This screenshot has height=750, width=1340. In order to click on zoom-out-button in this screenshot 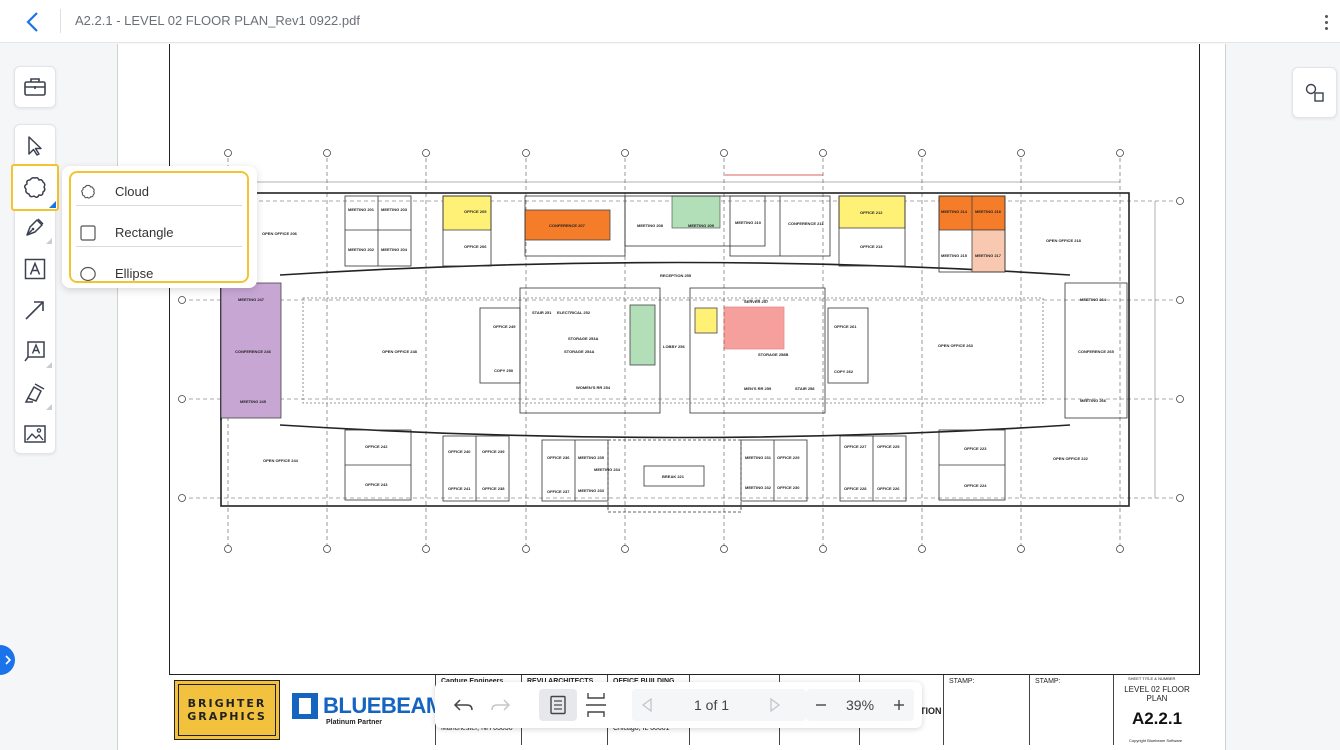, I will do `click(821, 705)`.